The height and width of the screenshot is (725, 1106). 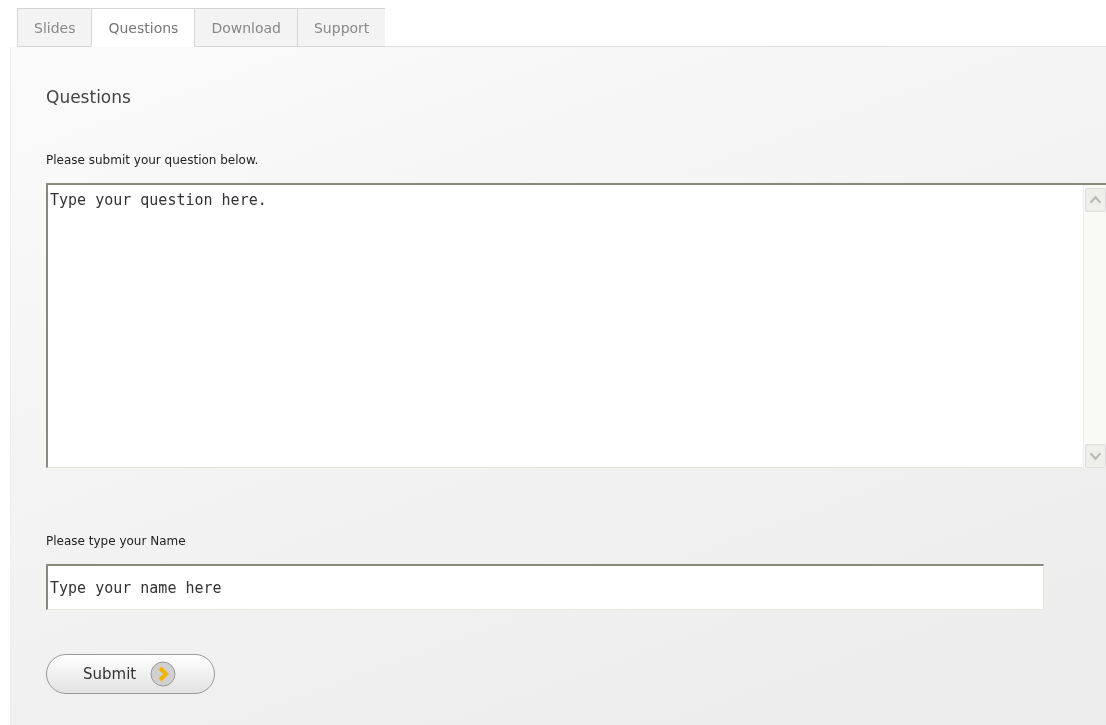 I want to click on name-label: Please type your Name, so click(x=116, y=542).